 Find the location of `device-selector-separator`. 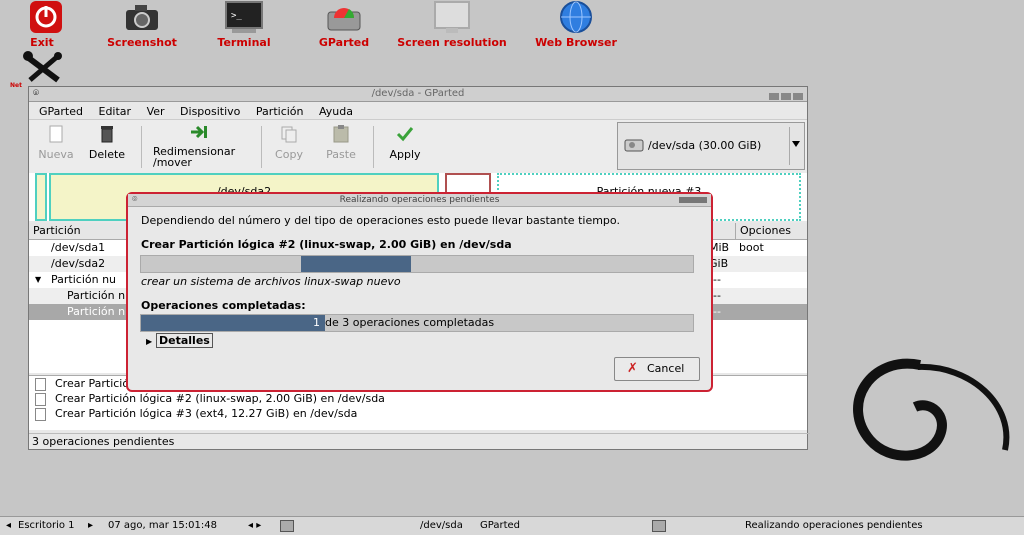

device-selector-separator is located at coordinates (789, 146).